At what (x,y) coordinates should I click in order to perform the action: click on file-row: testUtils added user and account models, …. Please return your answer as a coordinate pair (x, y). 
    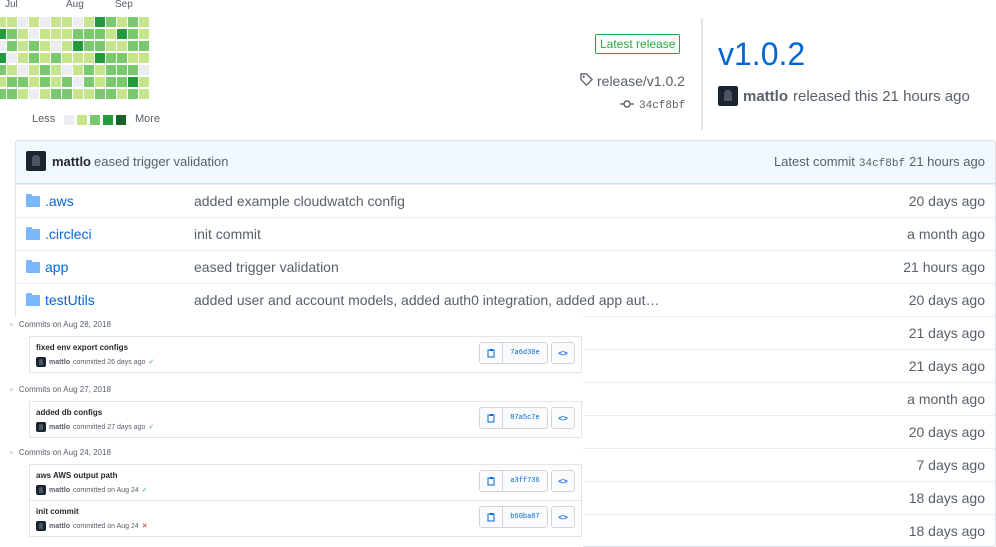
    Looking at the image, I should click on (505, 300).